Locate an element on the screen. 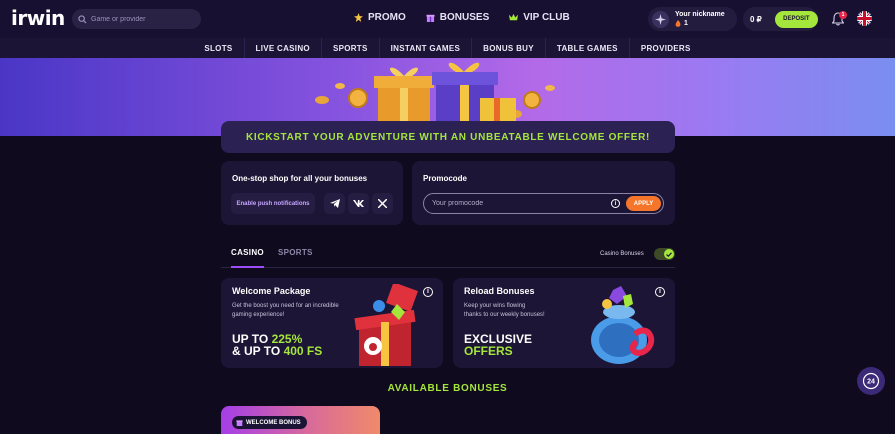 This screenshot has height=434, width=895. user-nickname: Your nickname is located at coordinates (700, 14).